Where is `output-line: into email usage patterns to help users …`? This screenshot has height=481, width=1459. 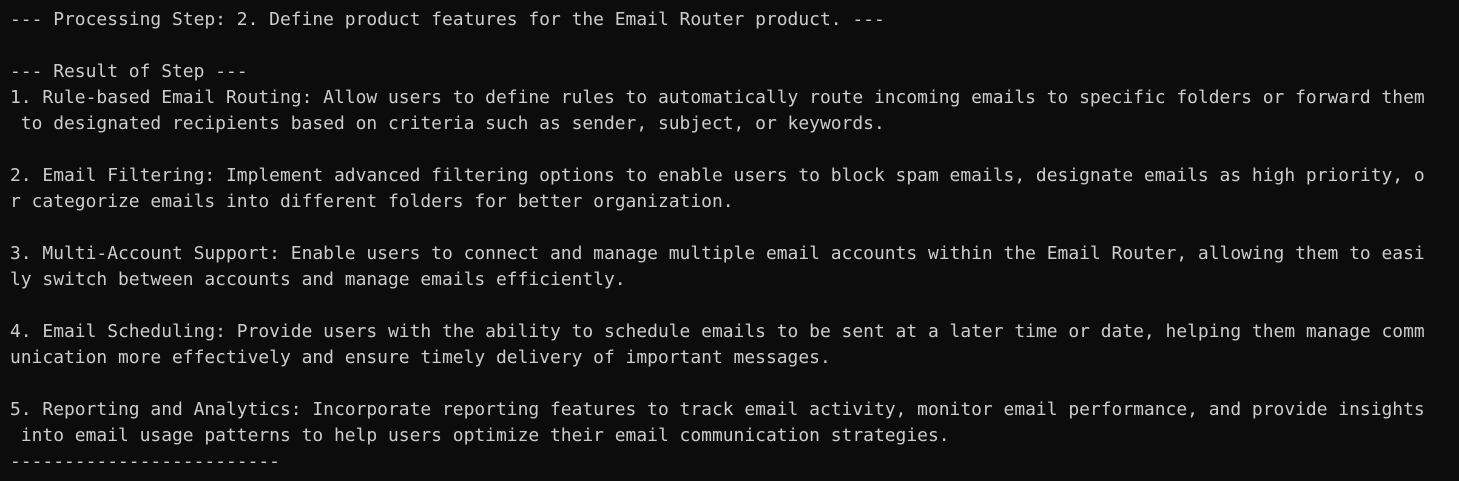
output-line: into email usage patterns to help users … is located at coordinates (480, 435).